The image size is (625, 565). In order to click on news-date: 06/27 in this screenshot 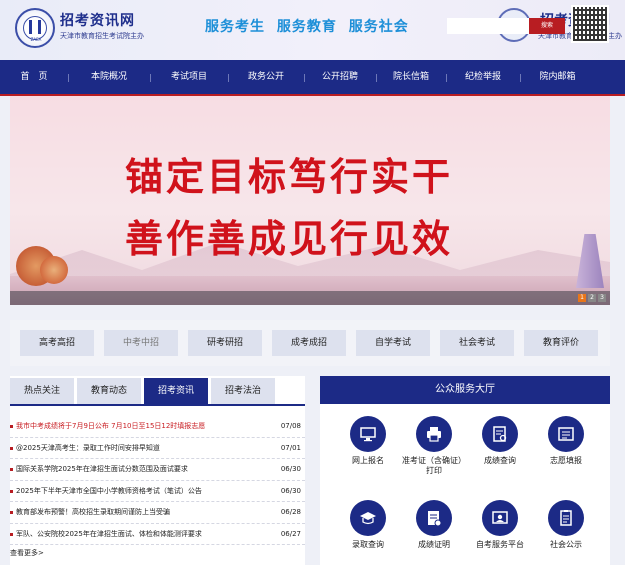, I will do `click(290, 533)`.